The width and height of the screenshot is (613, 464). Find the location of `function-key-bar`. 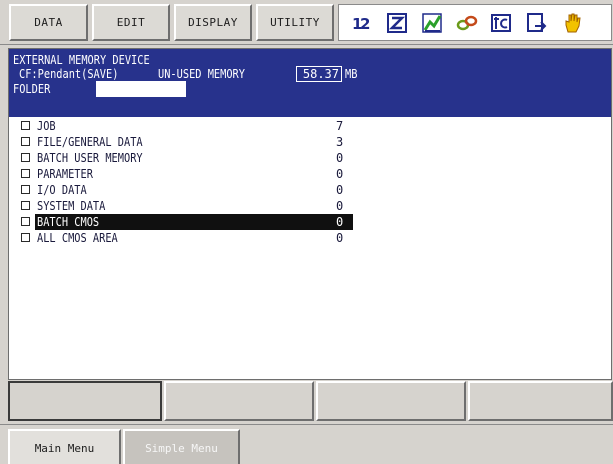

function-key-bar is located at coordinates (306, 401).